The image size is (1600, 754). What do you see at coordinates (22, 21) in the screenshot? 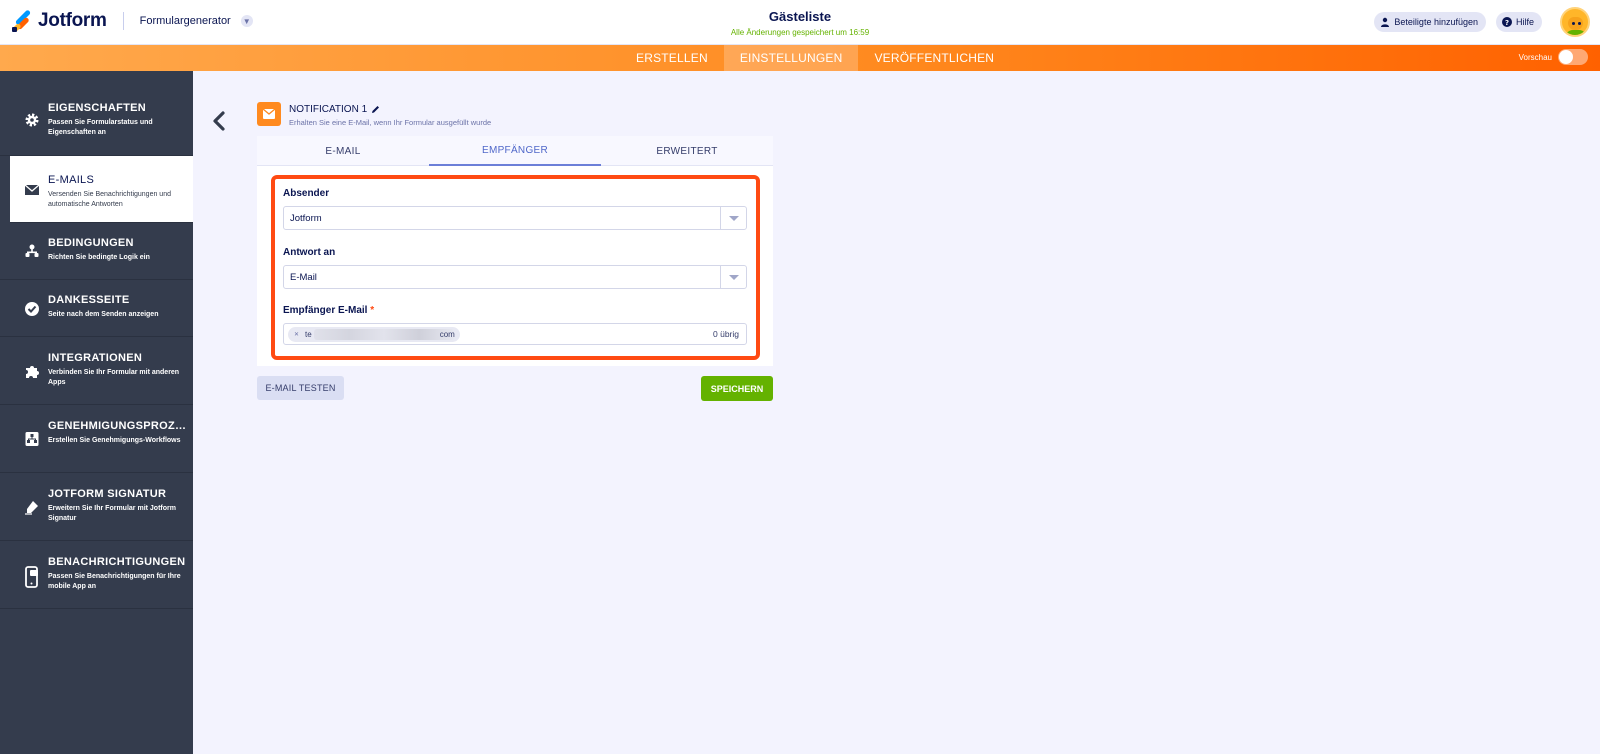
I see `jotform-logo-icon` at bounding box center [22, 21].